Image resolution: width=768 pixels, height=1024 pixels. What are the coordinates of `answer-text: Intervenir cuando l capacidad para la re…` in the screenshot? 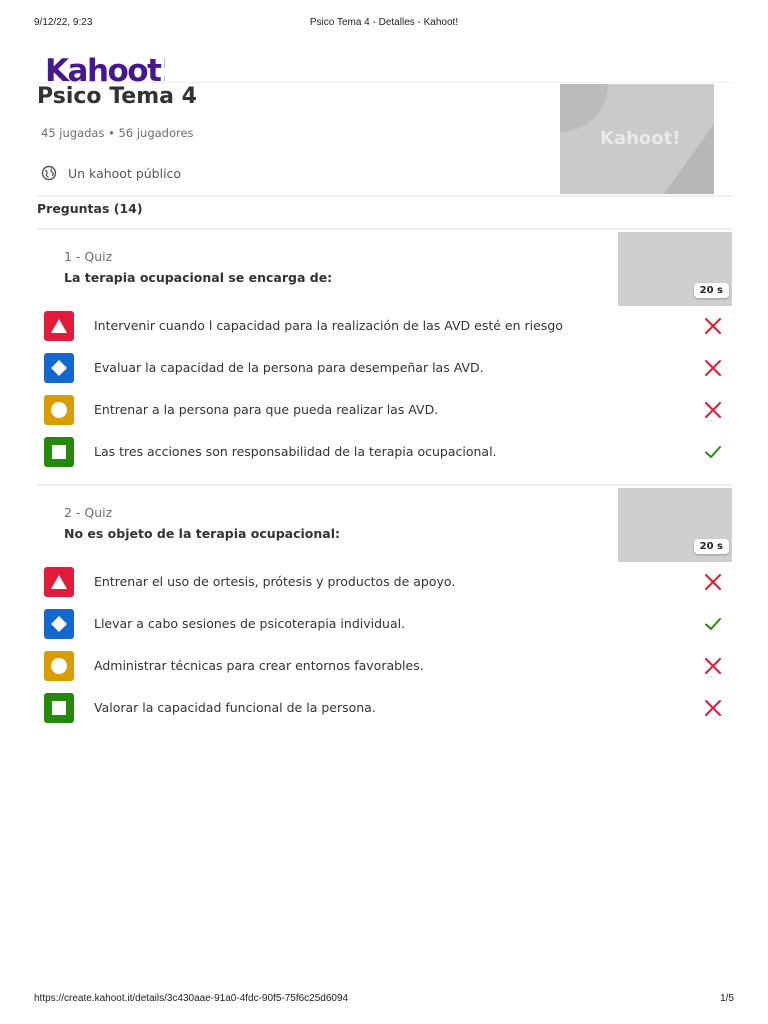 It's located at (328, 325).